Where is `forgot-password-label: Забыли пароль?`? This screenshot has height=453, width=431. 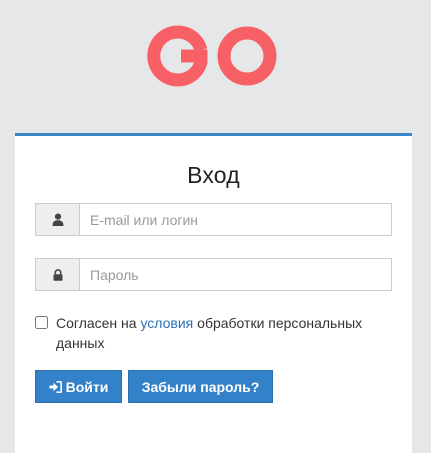
forgot-password-label: Забыли пароль? is located at coordinates (200, 386).